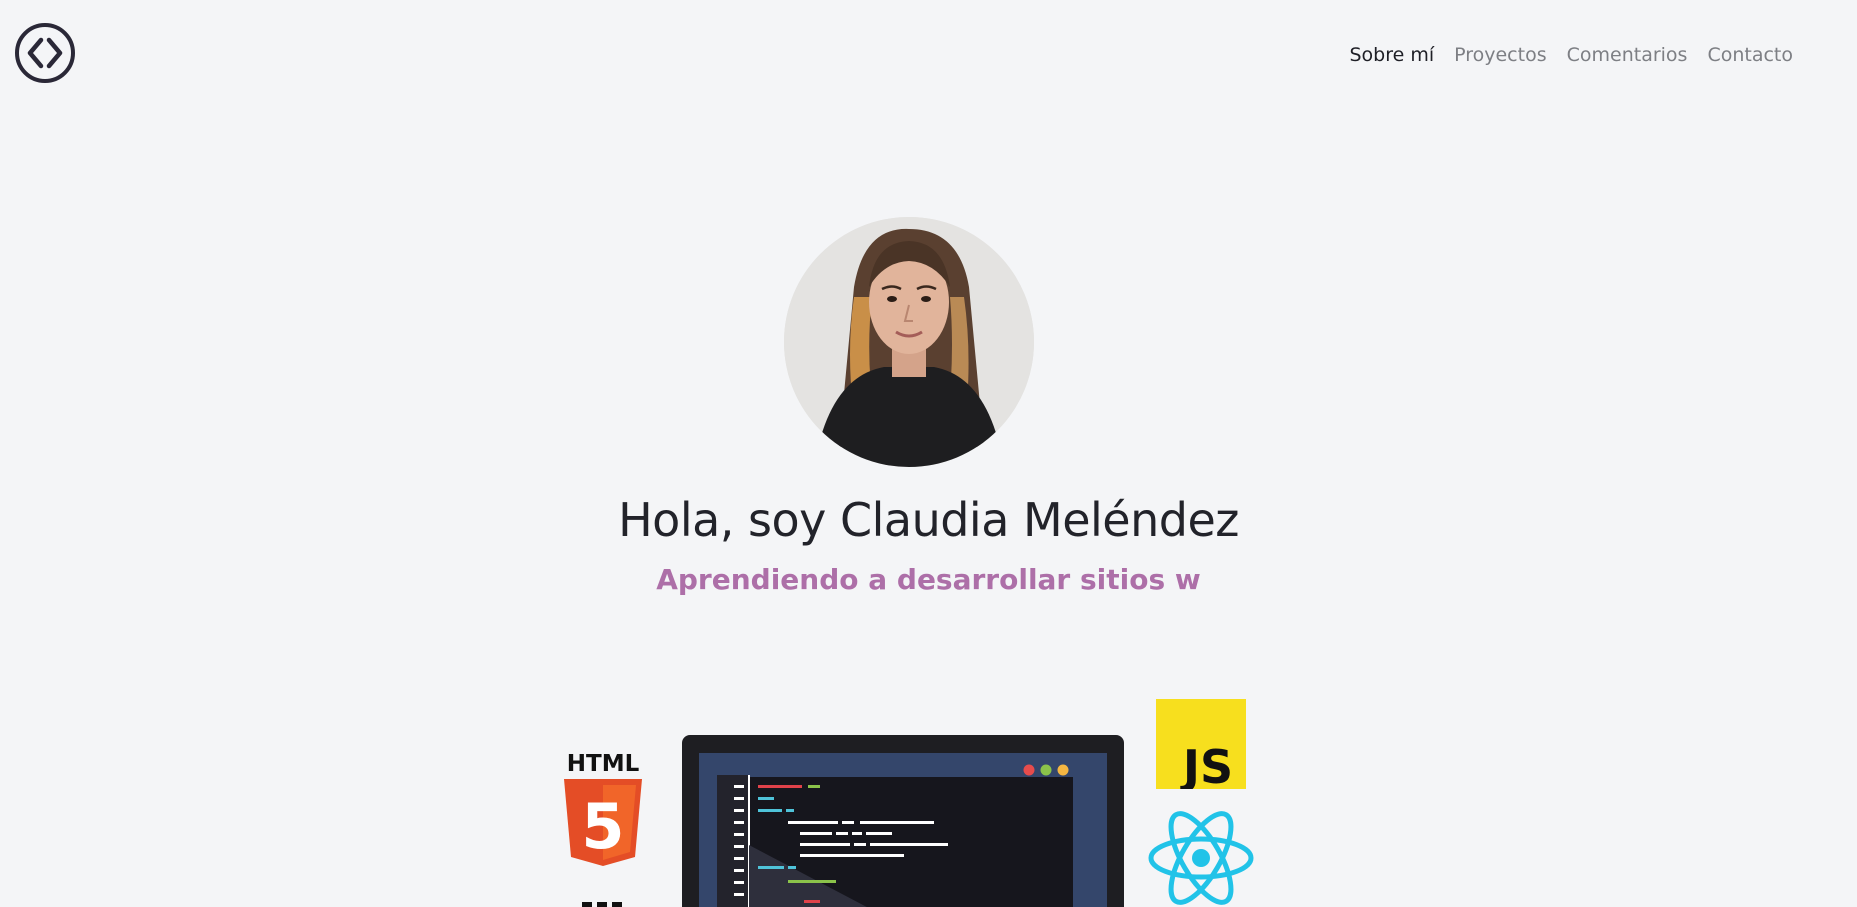 This screenshot has height=907, width=1857. I want to click on main-nav: Sobre mí Proyectos Comentarios Contacto, so click(1571, 55).